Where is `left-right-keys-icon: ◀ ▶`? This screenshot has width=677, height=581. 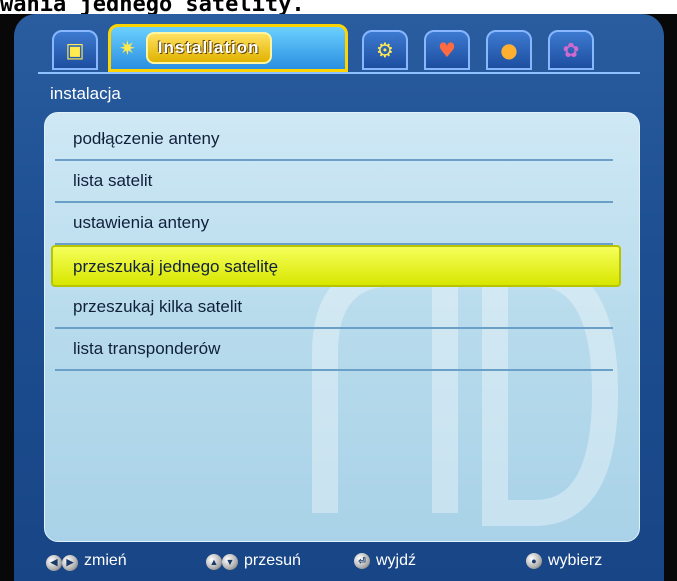
left-right-keys-icon: ◀ ▶ is located at coordinates (62, 561).